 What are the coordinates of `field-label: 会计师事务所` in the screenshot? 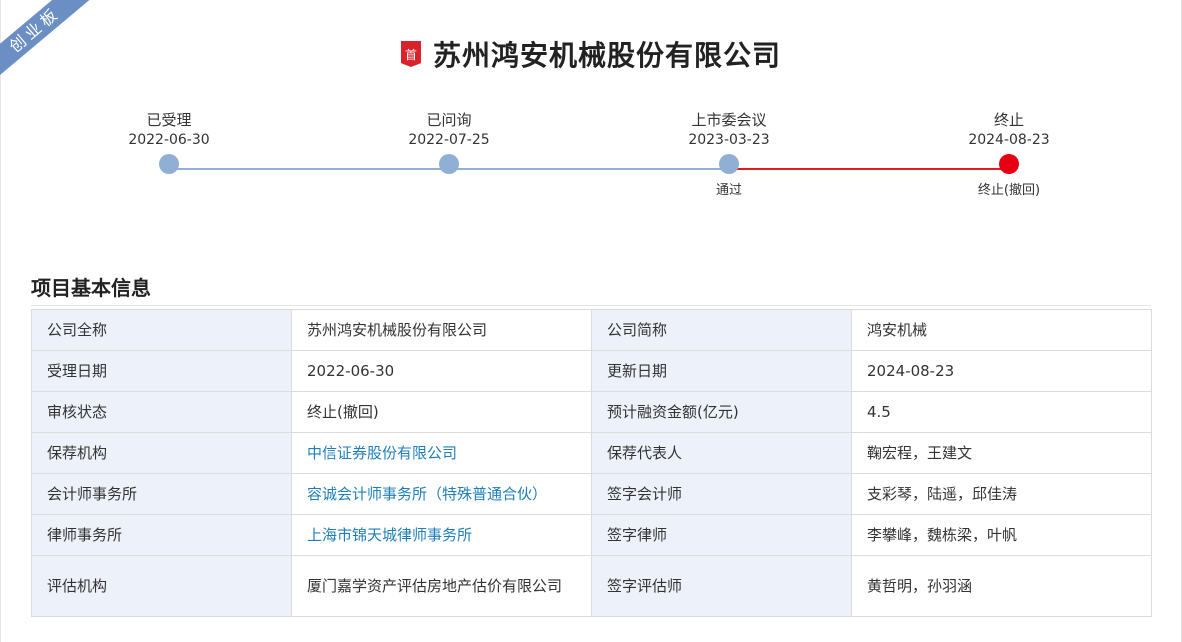 It's located at (161, 494).